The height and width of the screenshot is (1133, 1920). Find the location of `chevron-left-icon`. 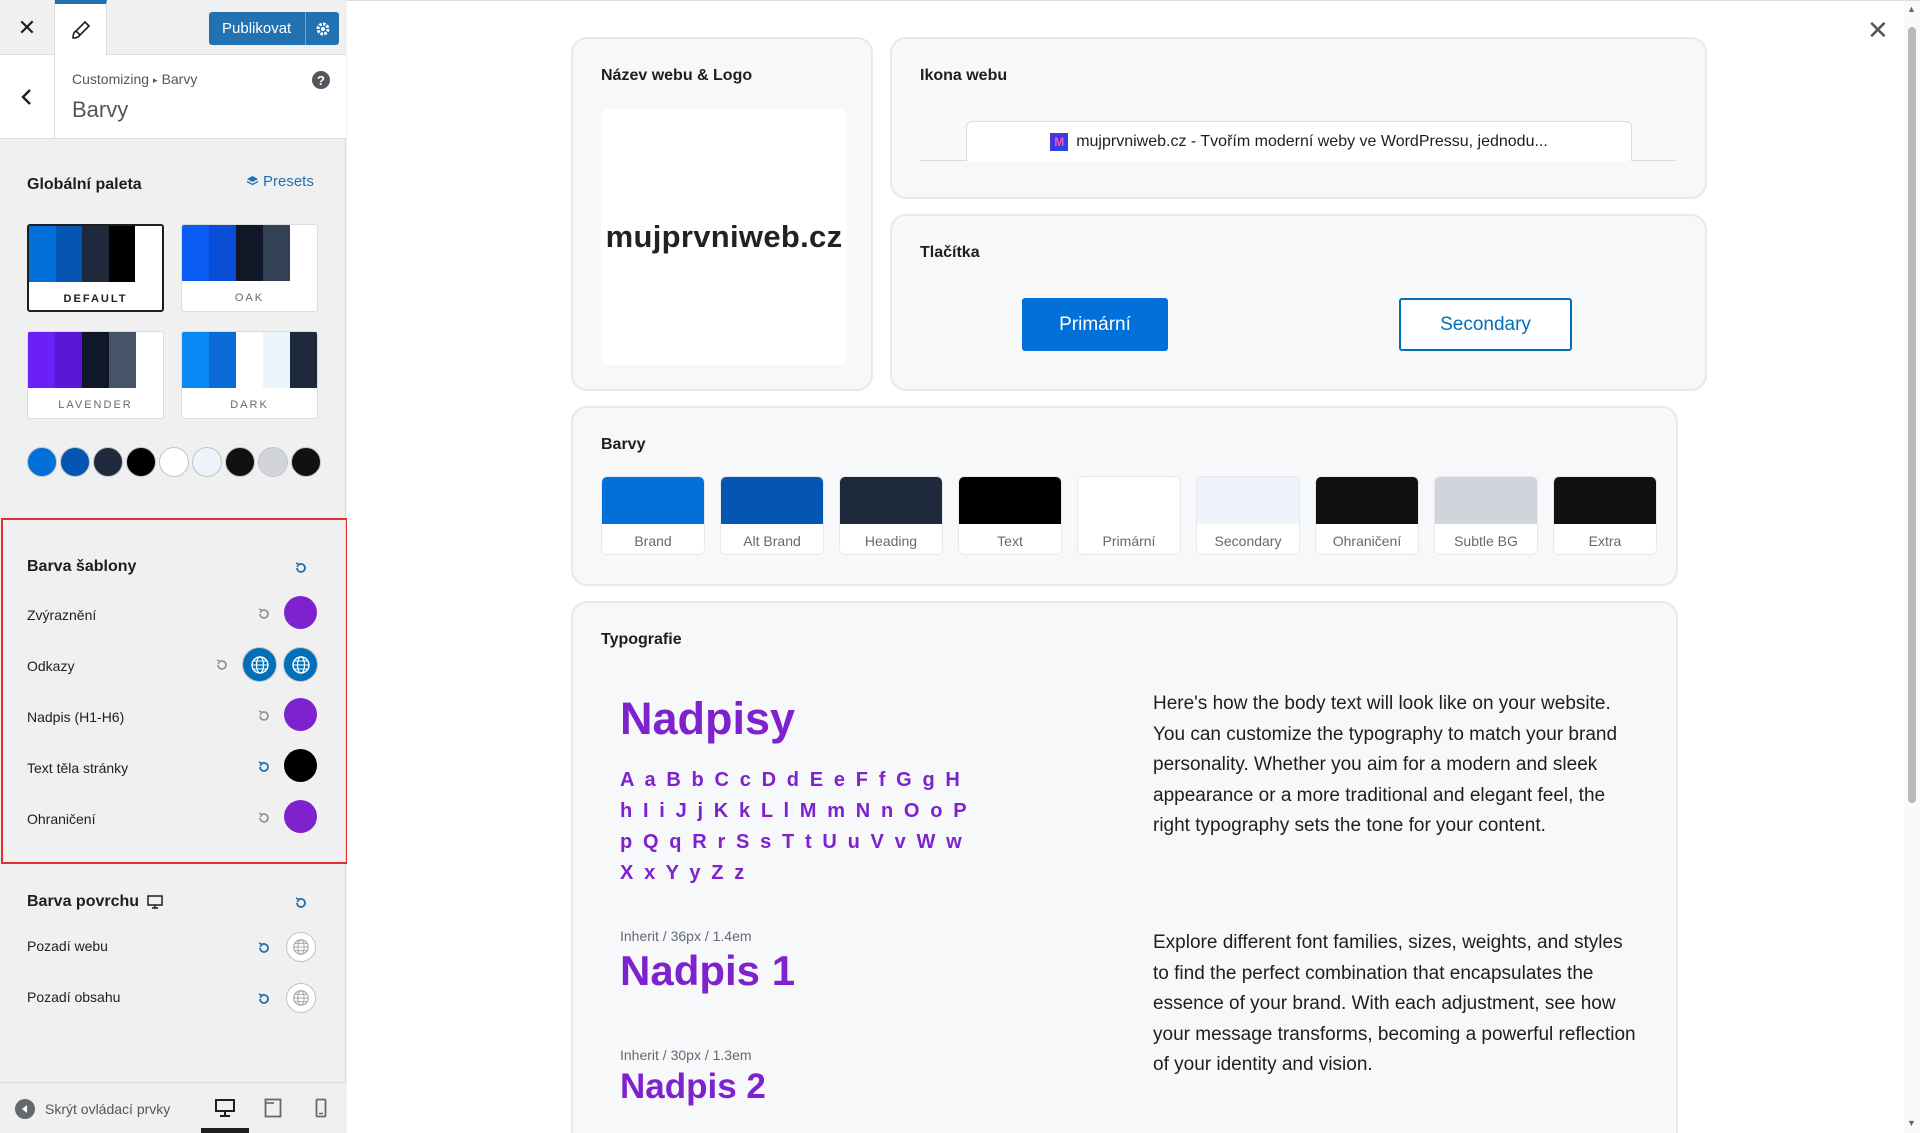

chevron-left-icon is located at coordinates (26, 97).